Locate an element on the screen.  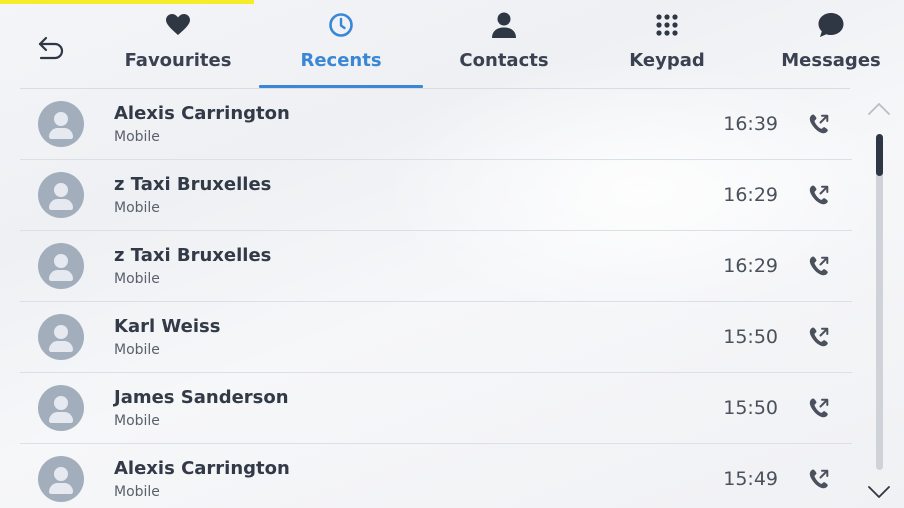
recent-call-row: Karl Weiss Mobile 15:50 is located at coordinates (436, 337).